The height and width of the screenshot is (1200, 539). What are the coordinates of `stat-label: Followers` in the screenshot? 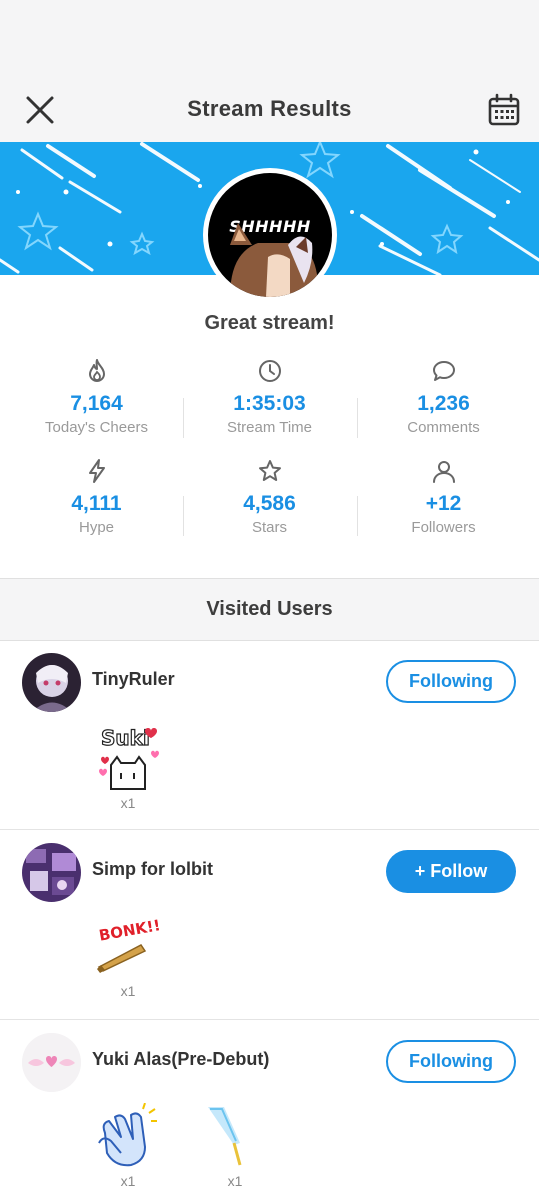 It's located at (443, 527).